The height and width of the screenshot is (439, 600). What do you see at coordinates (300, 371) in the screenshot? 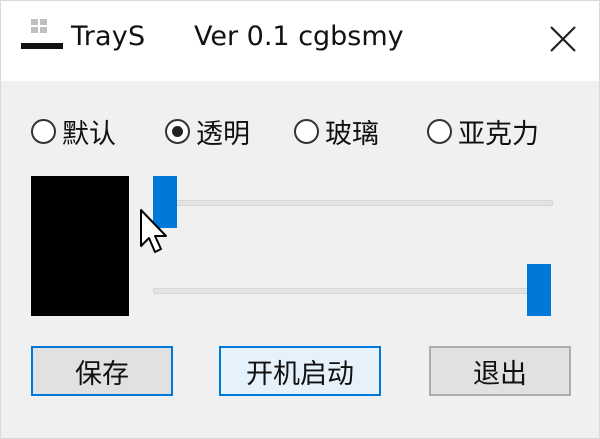
I see `autostart-button: 开机启动` at bounding box center [300, 371].